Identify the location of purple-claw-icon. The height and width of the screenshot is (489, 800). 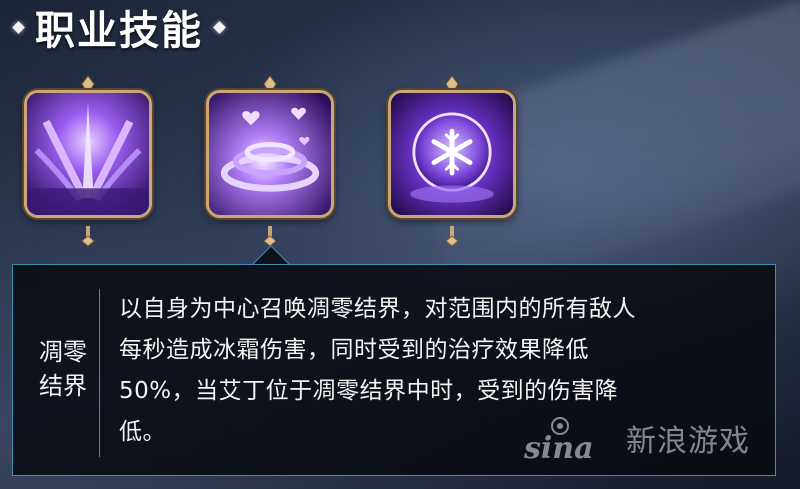
(88, 154).